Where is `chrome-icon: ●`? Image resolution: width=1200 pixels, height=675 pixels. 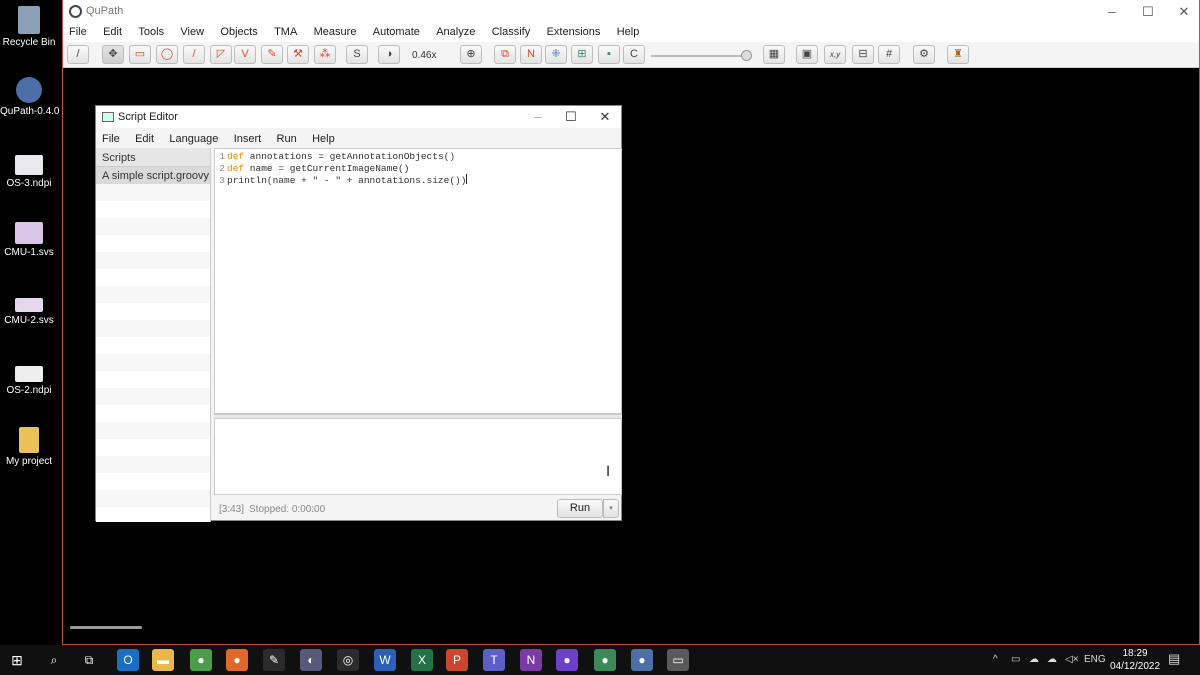 chrome-icon: ● is located at coordinates (201, 660).